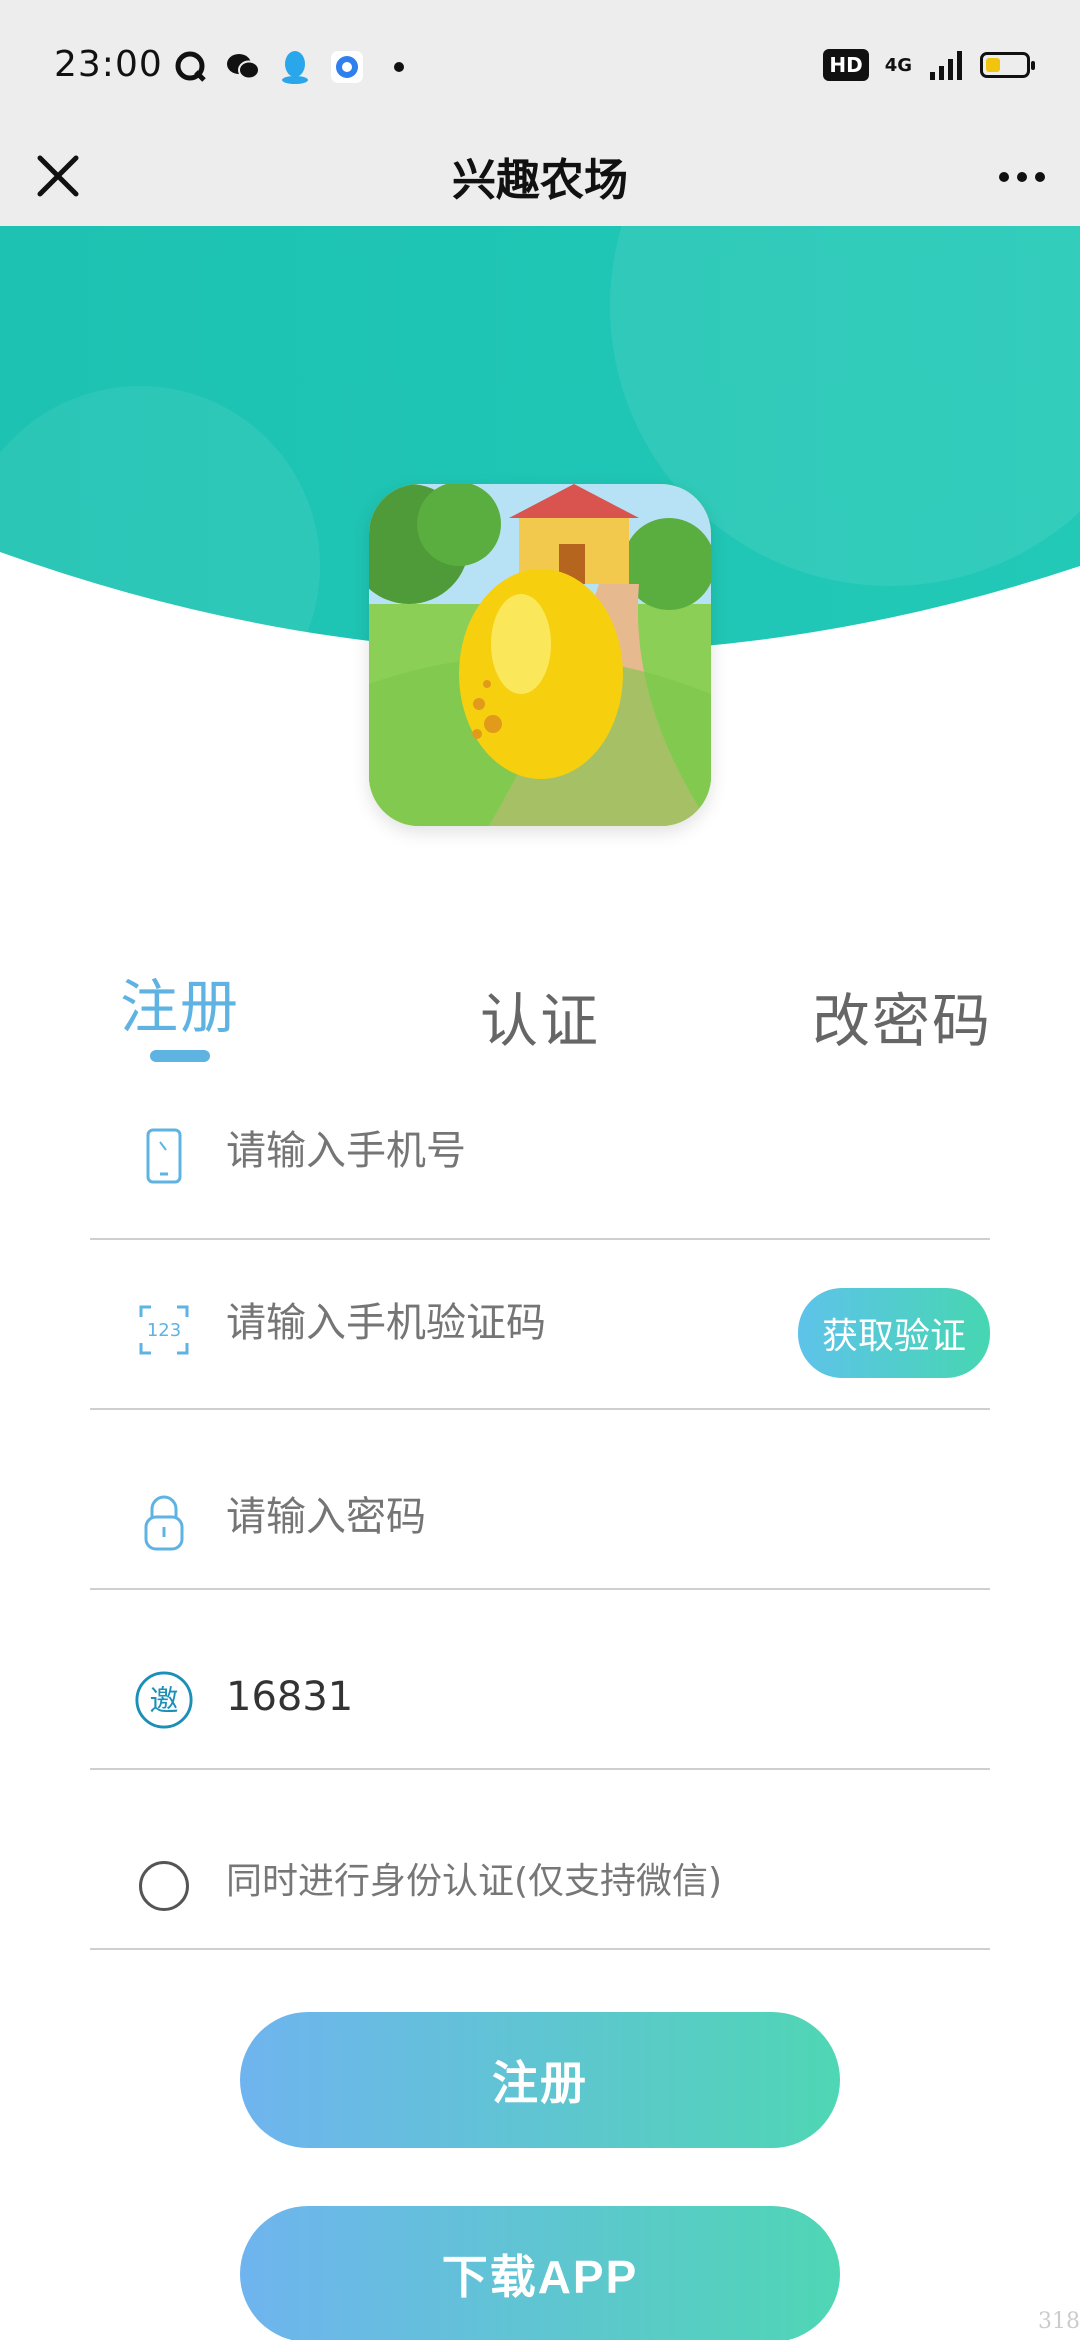  Describe the element at coordinates (929, 65) in the screenshot. I see `status-system-icons: HD 4G` at that location.